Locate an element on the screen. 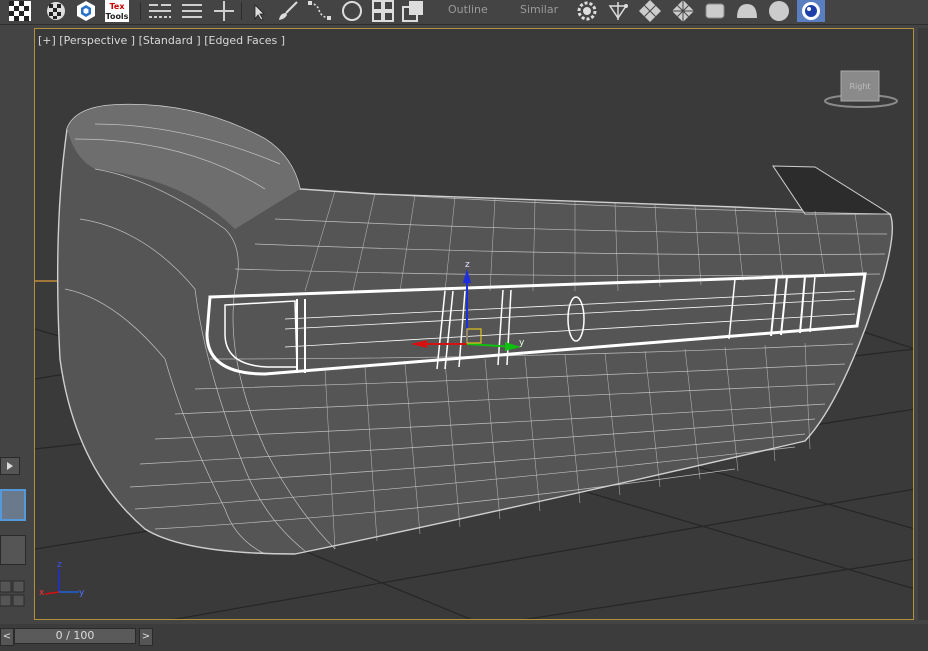 The image size is (928, 651). grid-icon is located at coordinates (383, 11).